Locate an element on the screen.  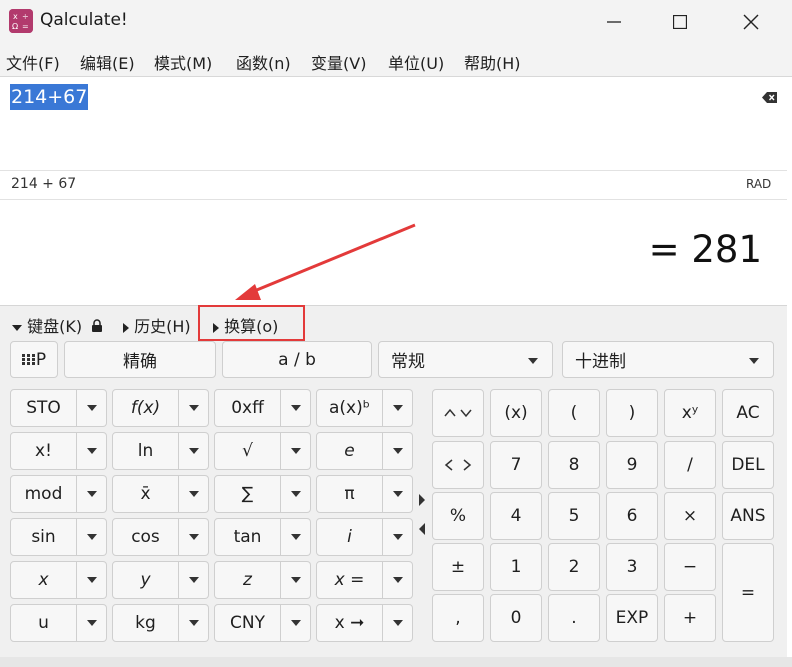
function-key: e is located at coordinates (349, 451).